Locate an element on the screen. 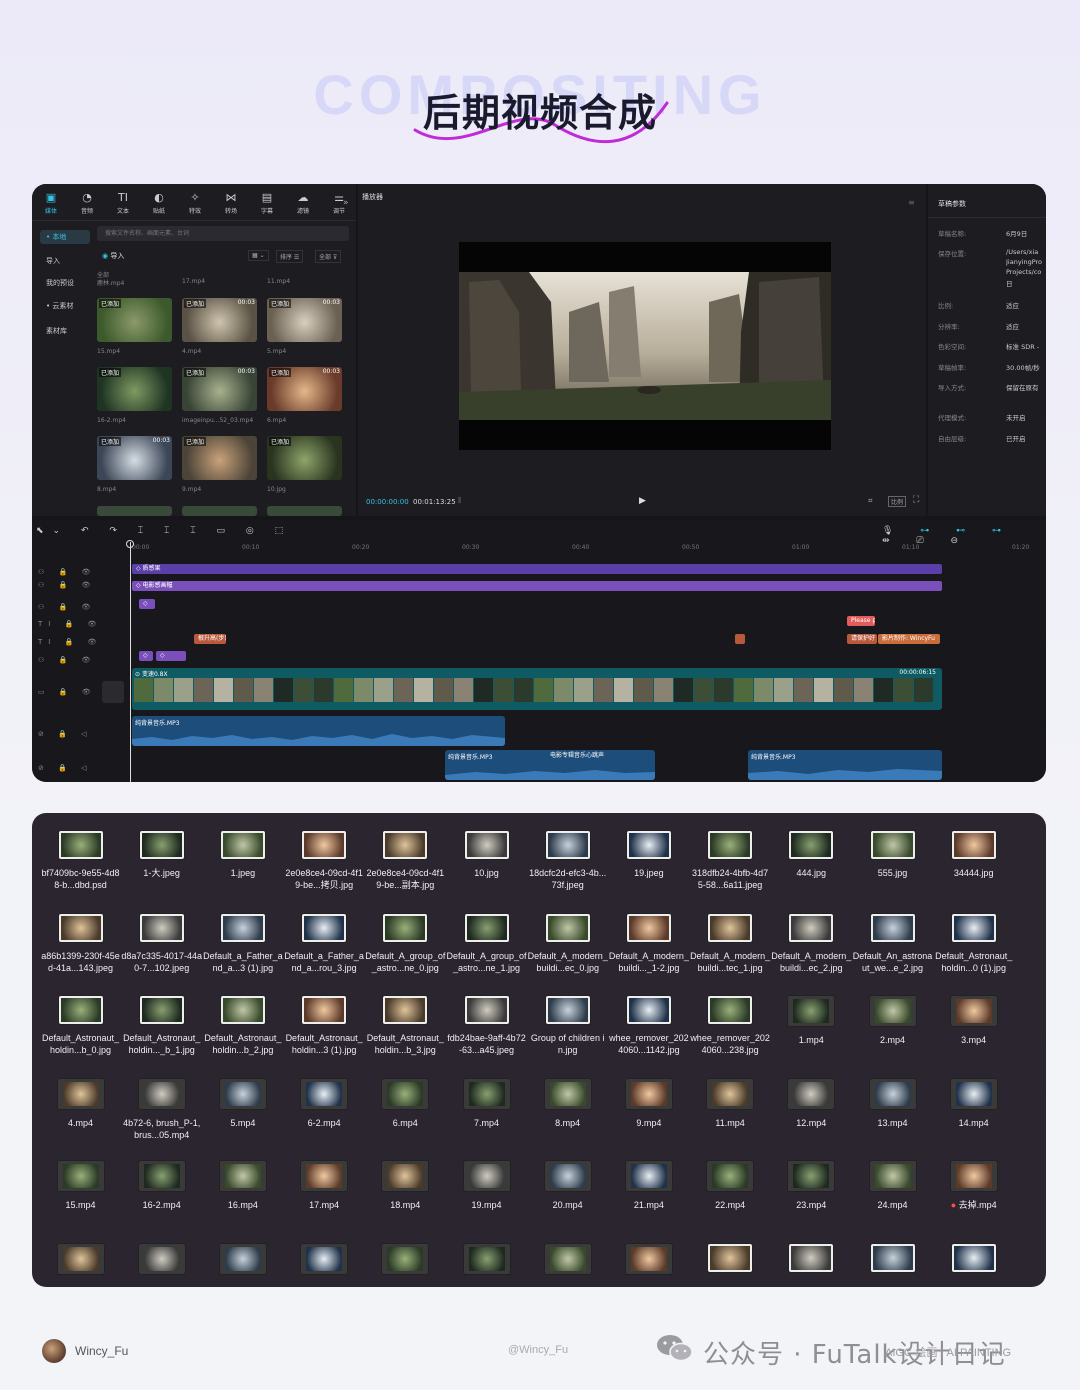 Image resolution: width=1080 pixels, height=1390 pixels. timeline-tools: ⬉⌄ ↶ ↷ ⌶ ⌶ ⌶ ▭ ◎ ⬚ is located at coordinates (164, 531).